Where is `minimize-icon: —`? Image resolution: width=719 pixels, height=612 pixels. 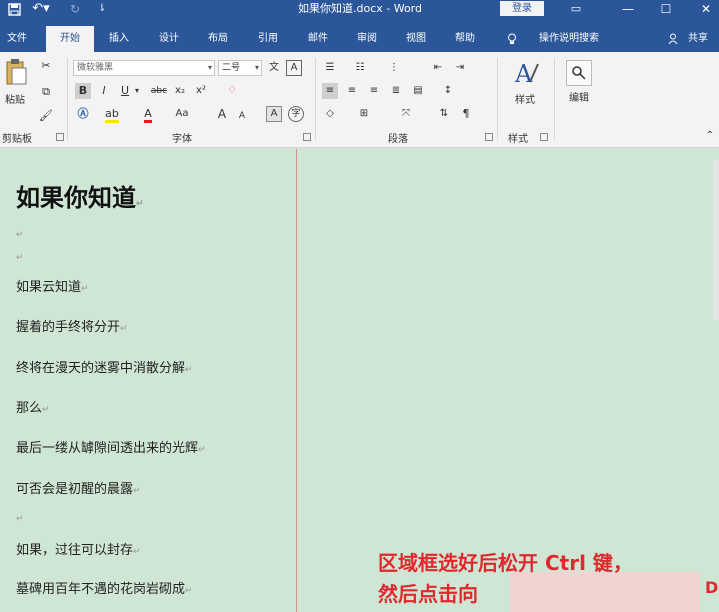 minimize-icon: — is located at coordinates (628, 9).